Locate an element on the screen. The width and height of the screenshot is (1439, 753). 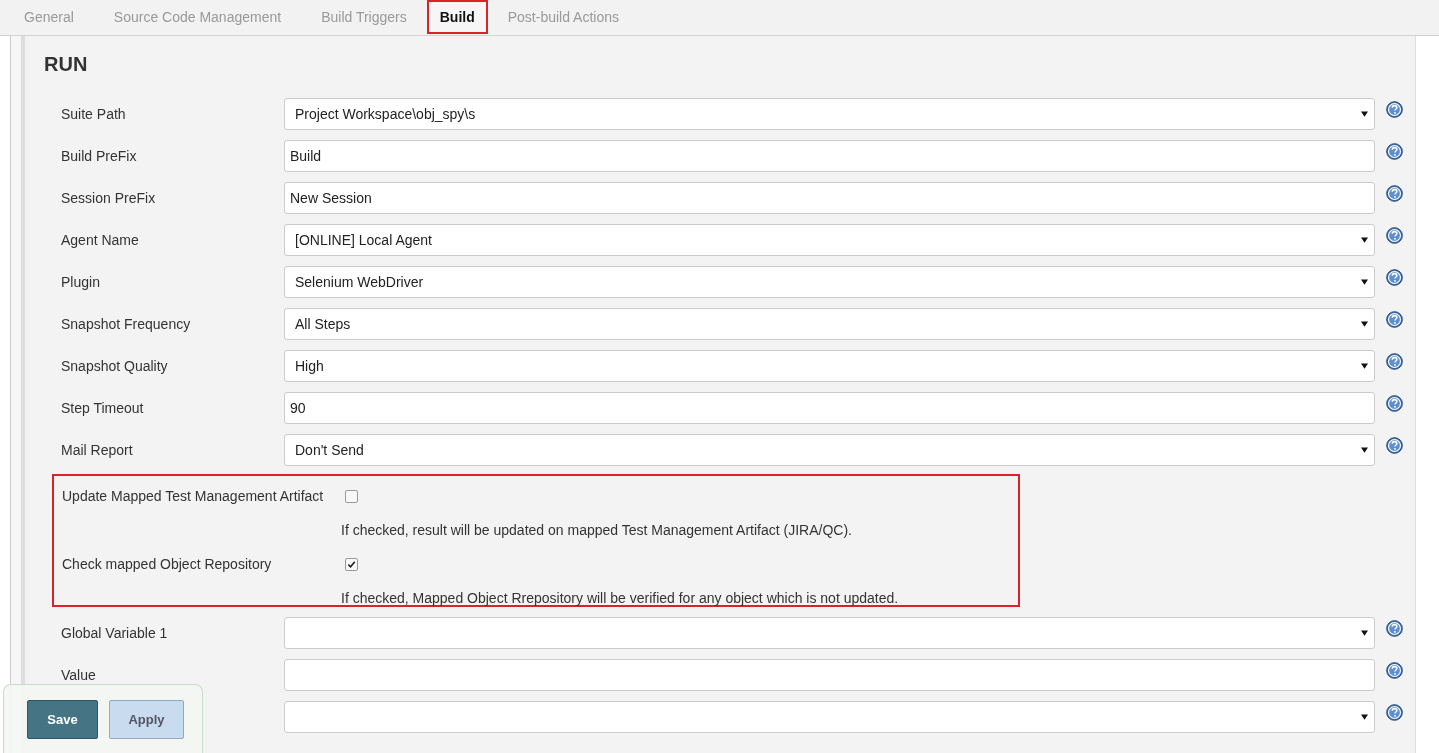
section-heading: RUN is located at coordinates (66, 64).